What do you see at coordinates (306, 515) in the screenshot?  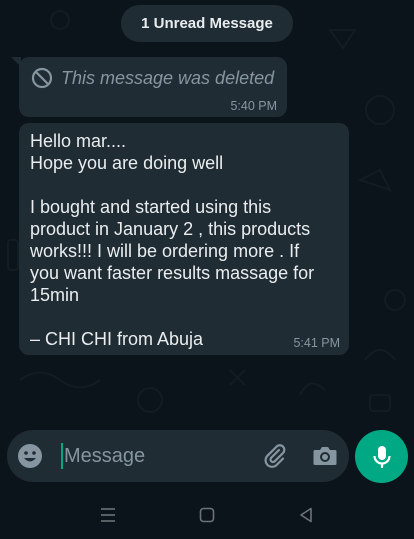 I see `back-triangle-icon` at bounding box center [306, 515].